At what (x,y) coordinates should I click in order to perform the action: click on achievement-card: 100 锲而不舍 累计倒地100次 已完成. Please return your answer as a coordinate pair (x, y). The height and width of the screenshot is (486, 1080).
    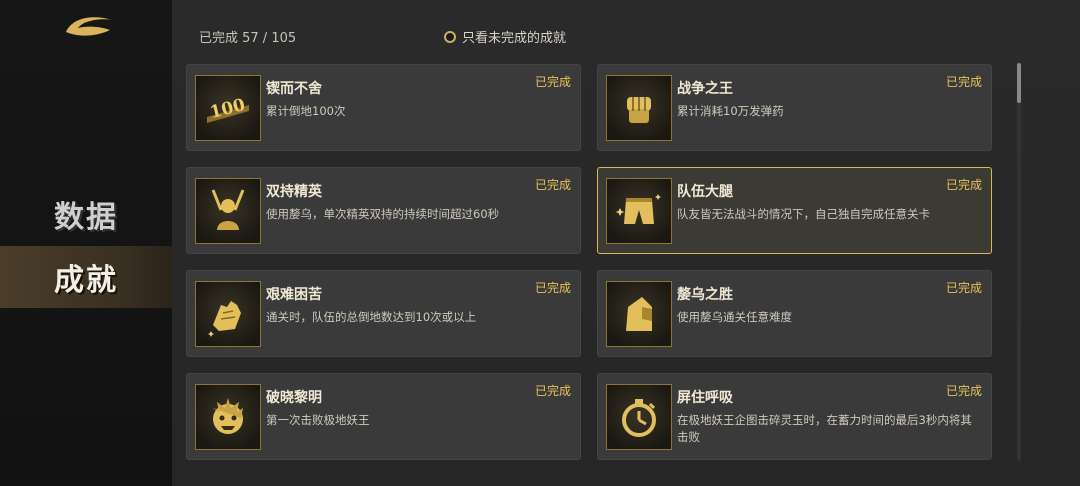
    Looking at the image, I should click on (383, 107).